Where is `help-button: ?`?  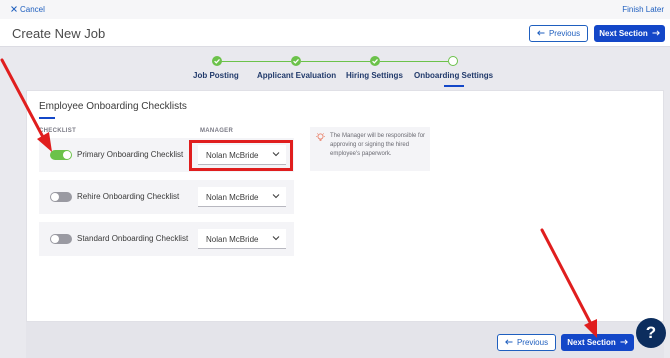 help-button: ? is located at coordinates (651, 333).